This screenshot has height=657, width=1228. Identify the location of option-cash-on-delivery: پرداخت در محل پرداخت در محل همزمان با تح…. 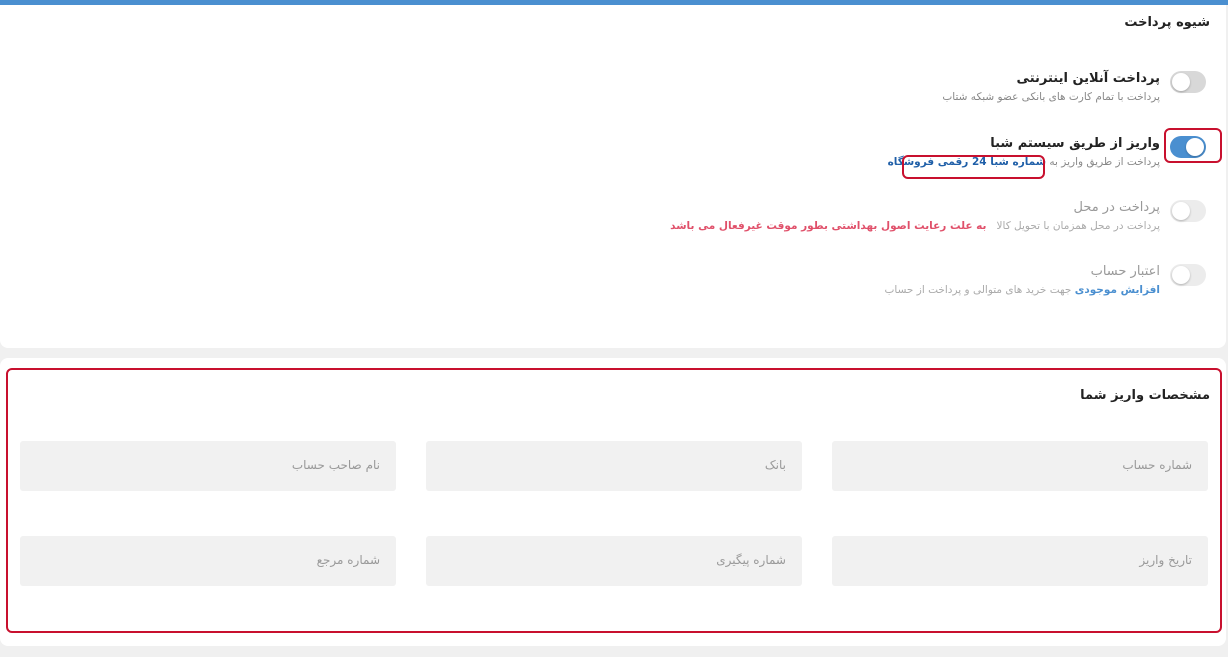
(856, 220).